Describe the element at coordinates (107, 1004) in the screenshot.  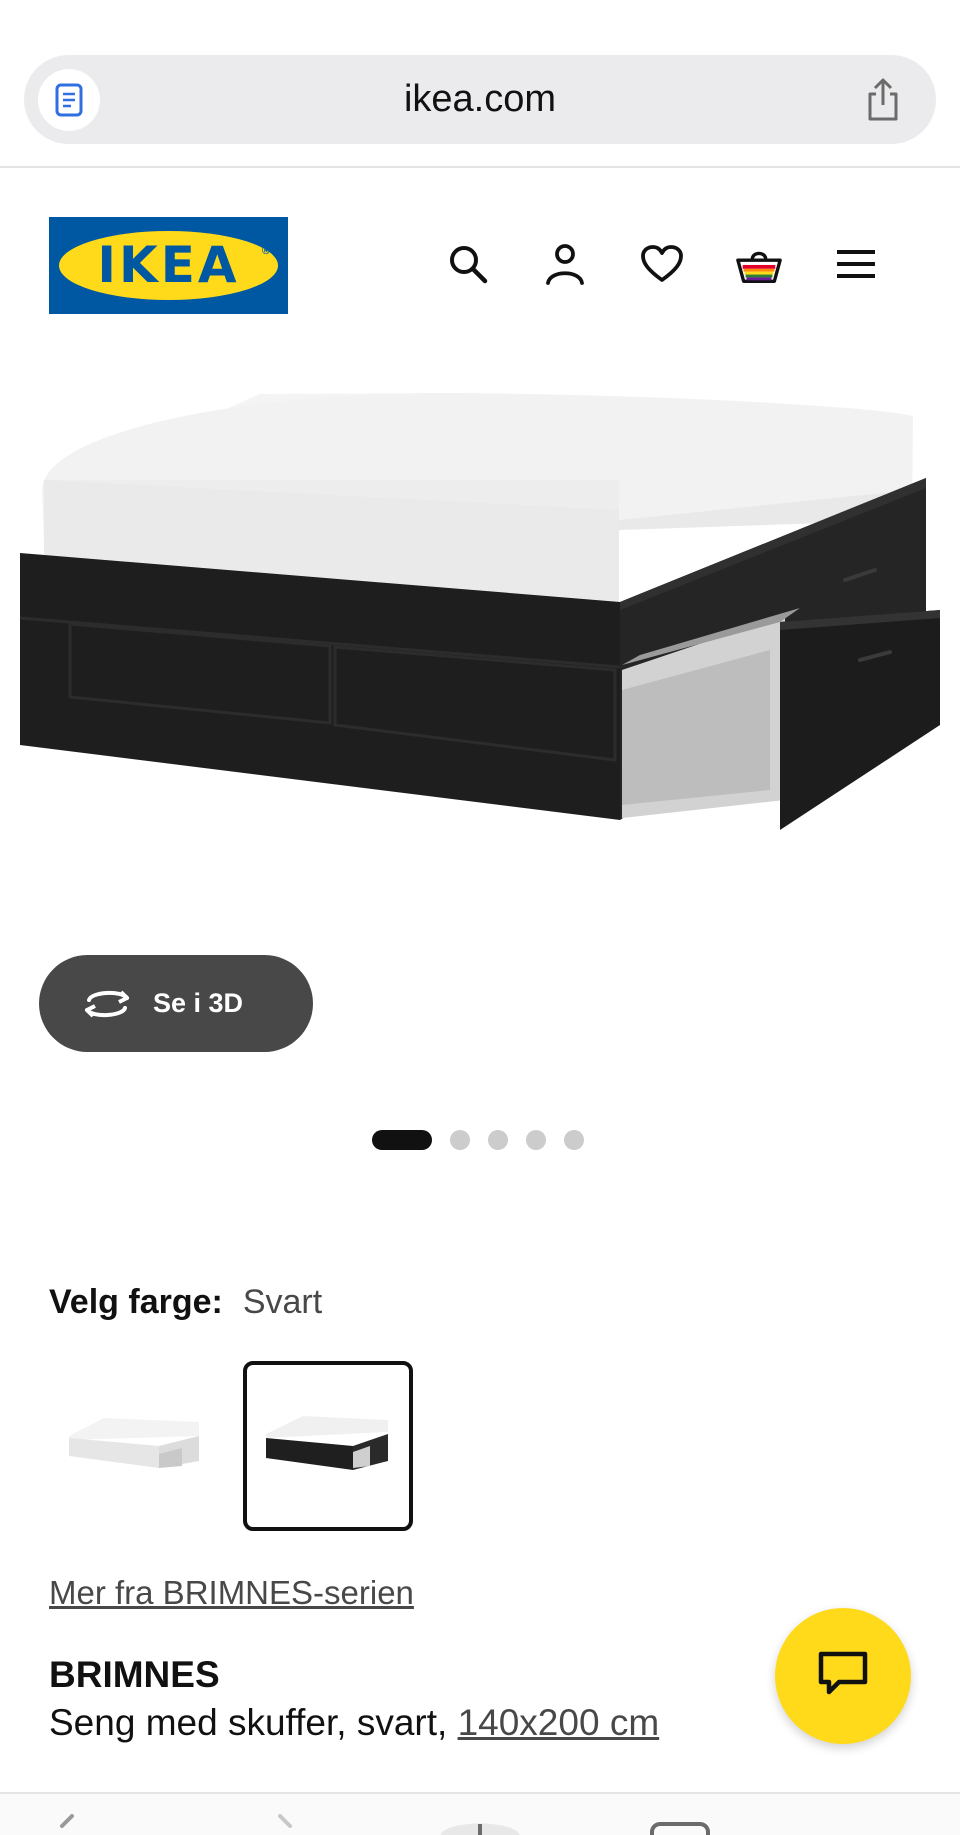
I see `rotate-3d-icon` at that location.